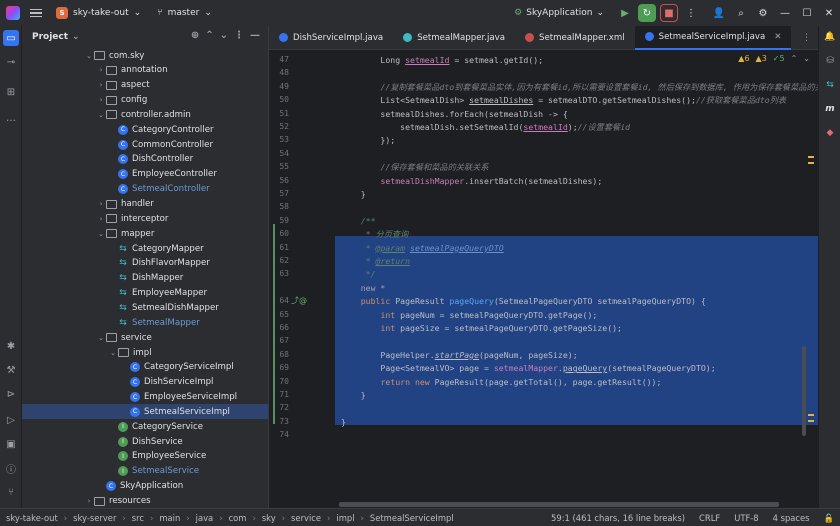  Describe the element at coordinates (559, 504) in the screenshot. I see `editor-horizontal-scrollbar` at that location.